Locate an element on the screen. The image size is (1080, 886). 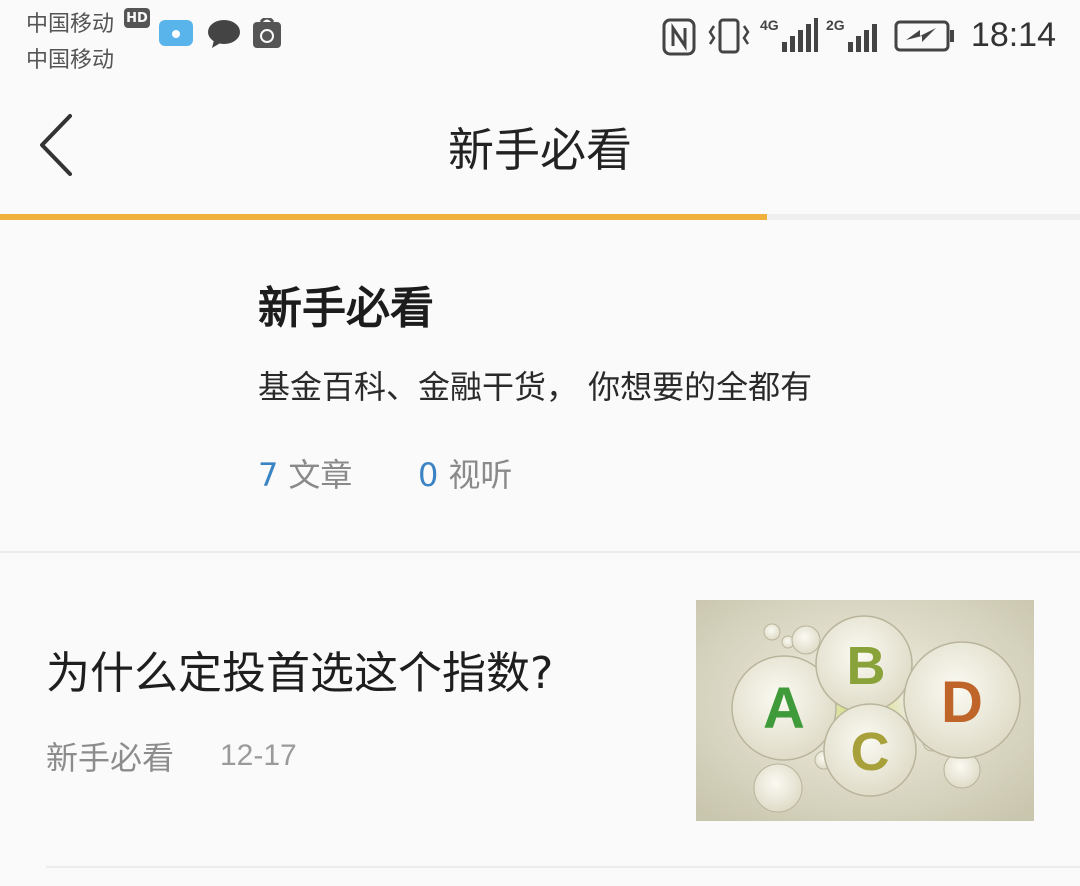
message-icon is located at coordinates (224, 34).